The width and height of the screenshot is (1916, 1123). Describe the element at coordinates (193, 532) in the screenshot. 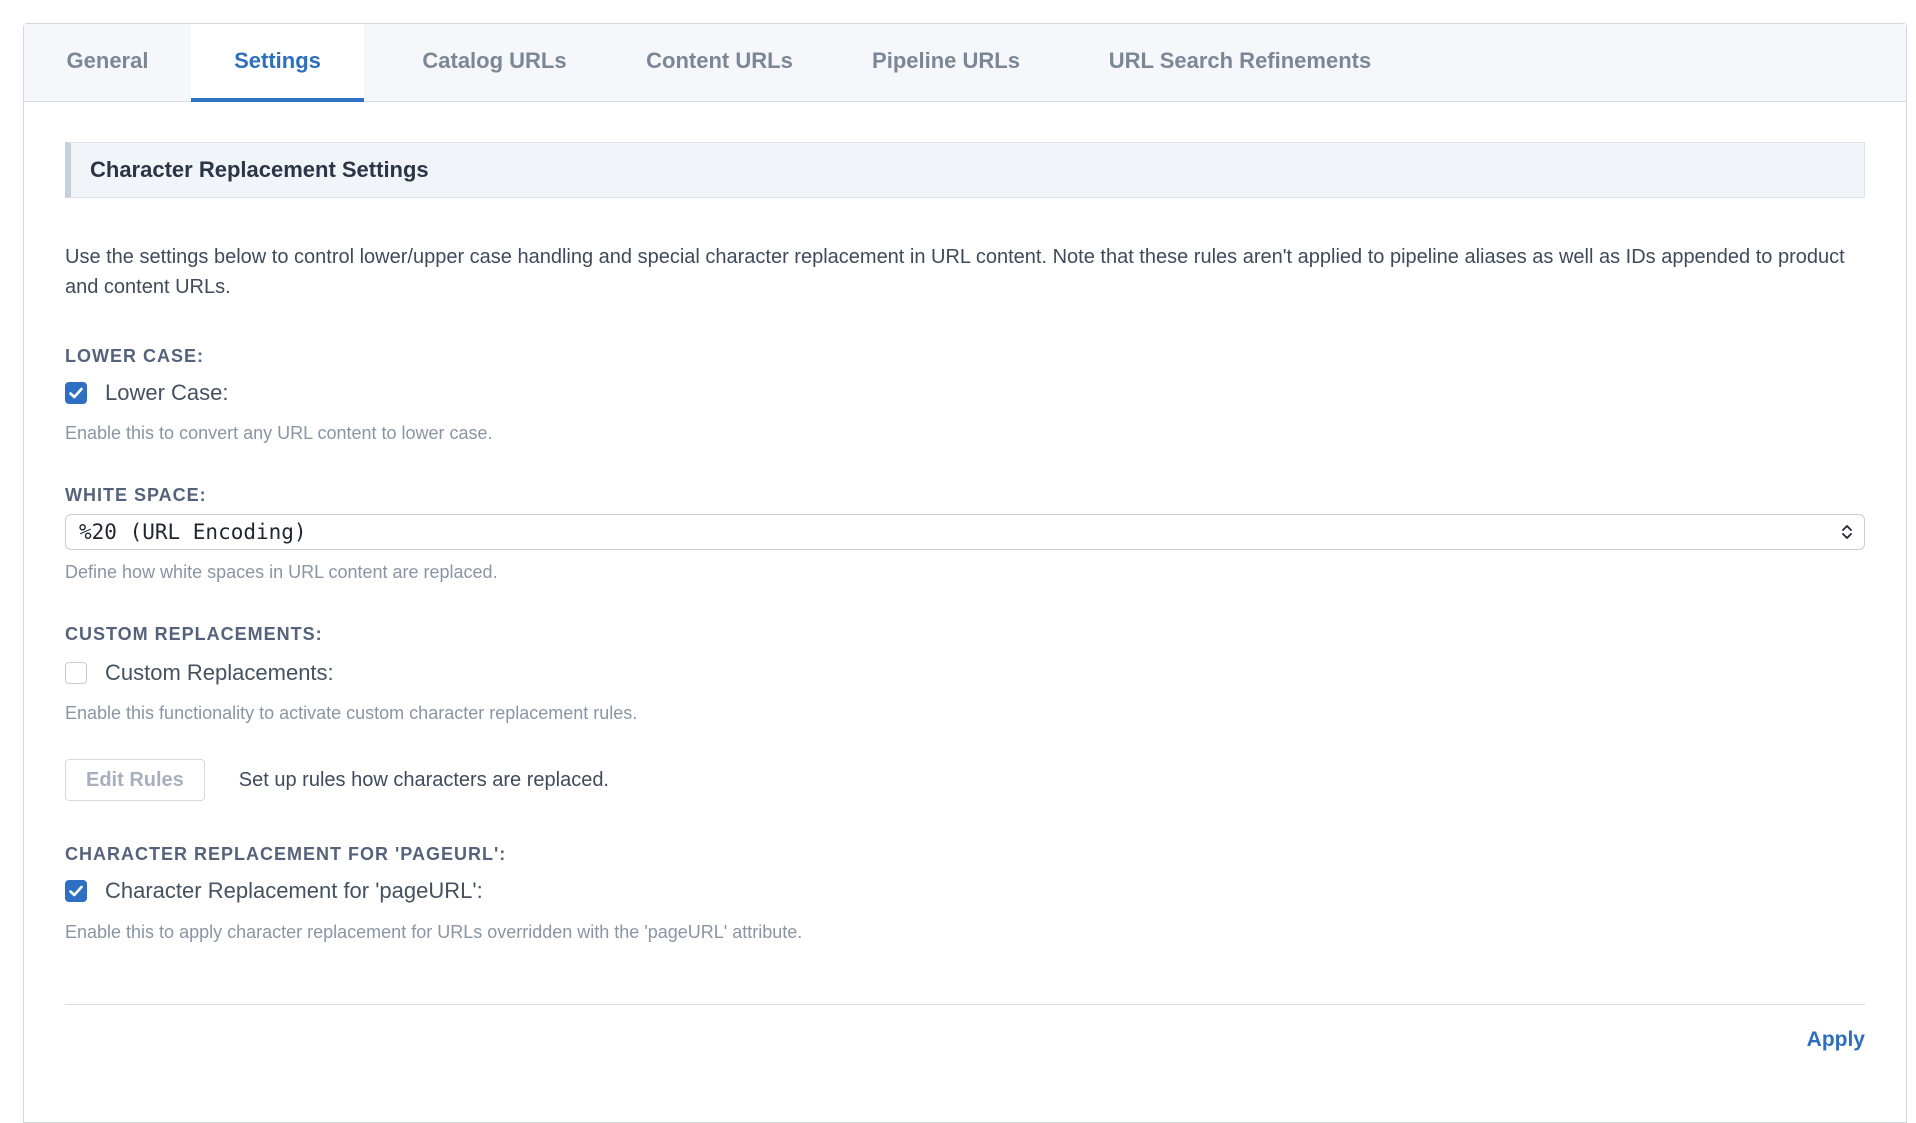

I see `white-space-selected-value: %20 (URL Encoding)` at that location.